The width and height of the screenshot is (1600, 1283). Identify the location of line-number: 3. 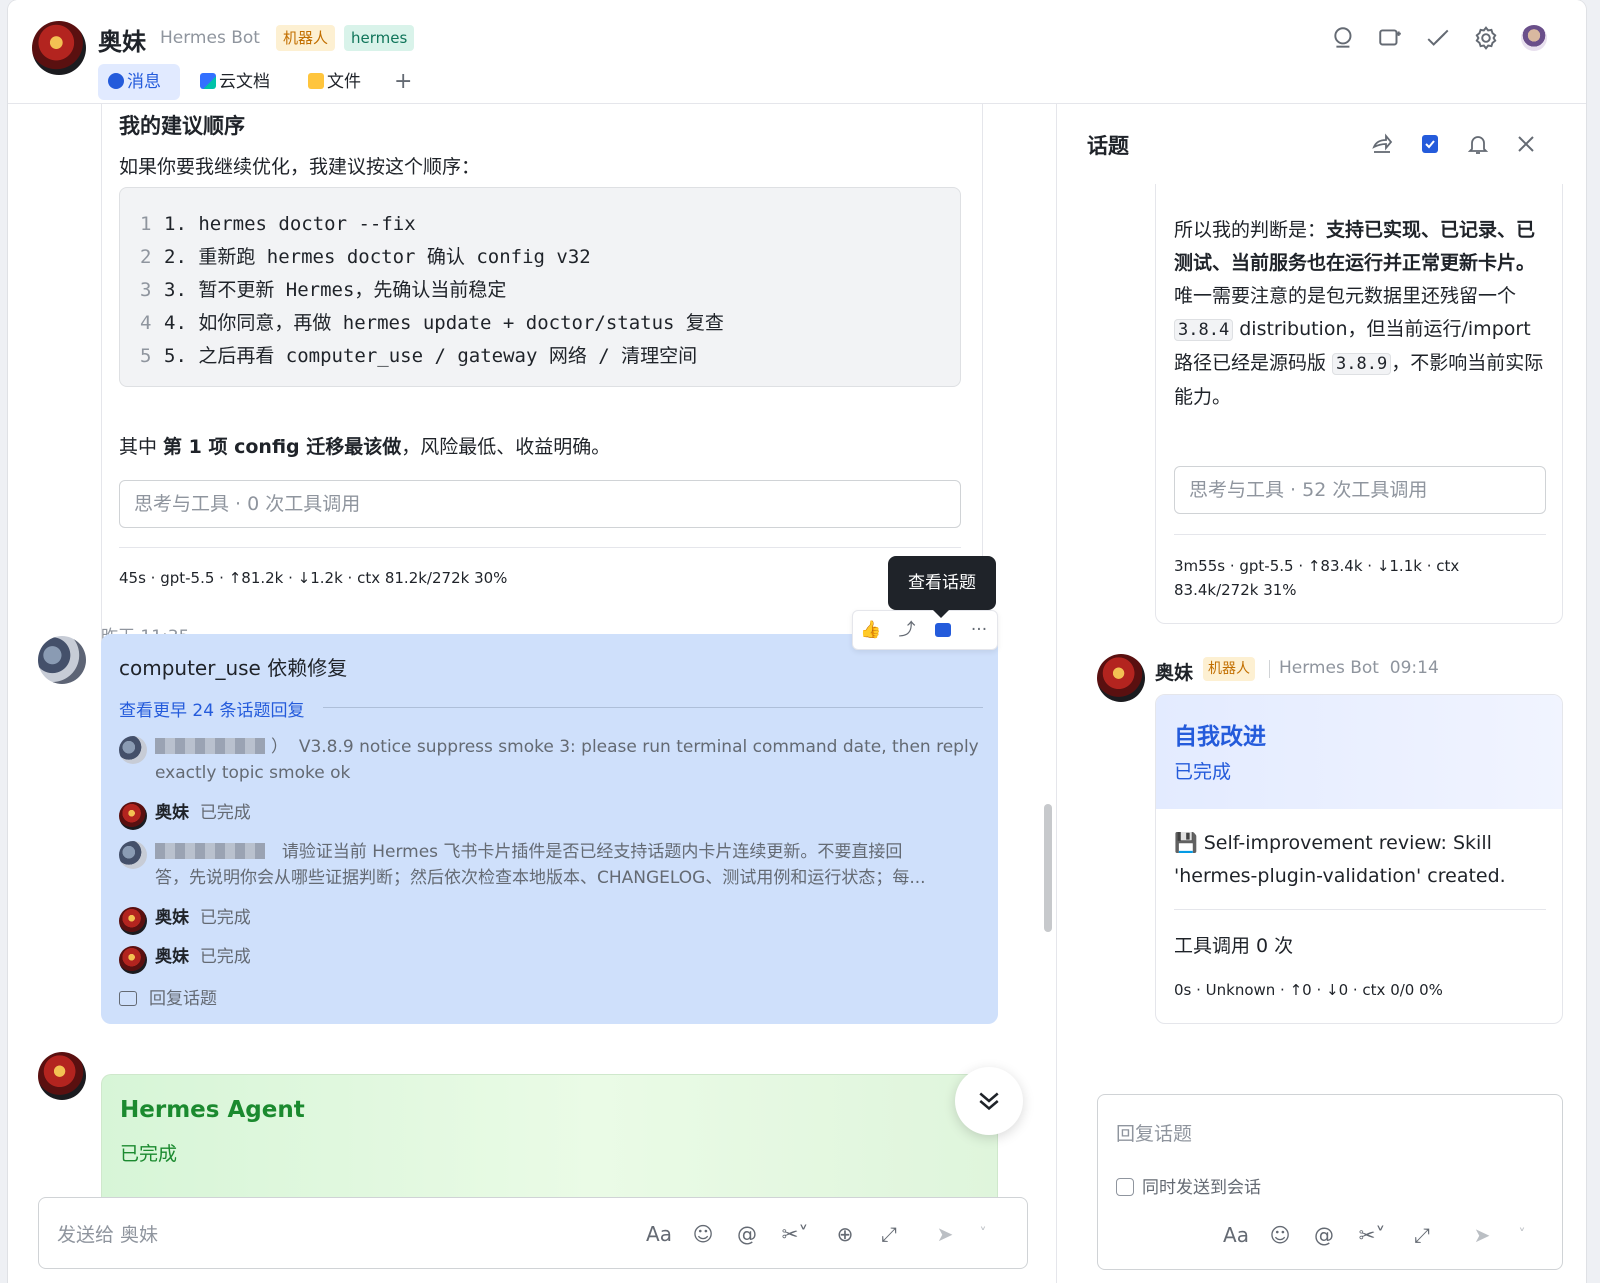
(146, 290).